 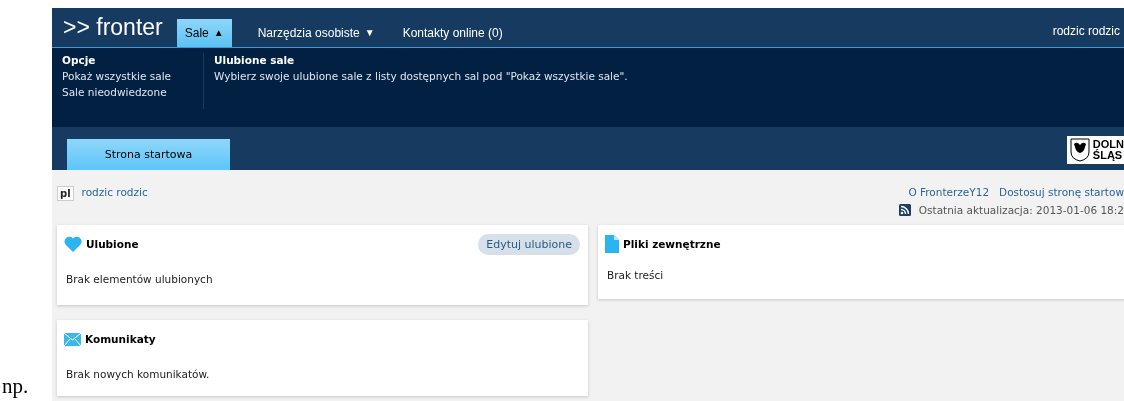 I want to click on widget-title: Ulubione, so click(x=112, y=244).